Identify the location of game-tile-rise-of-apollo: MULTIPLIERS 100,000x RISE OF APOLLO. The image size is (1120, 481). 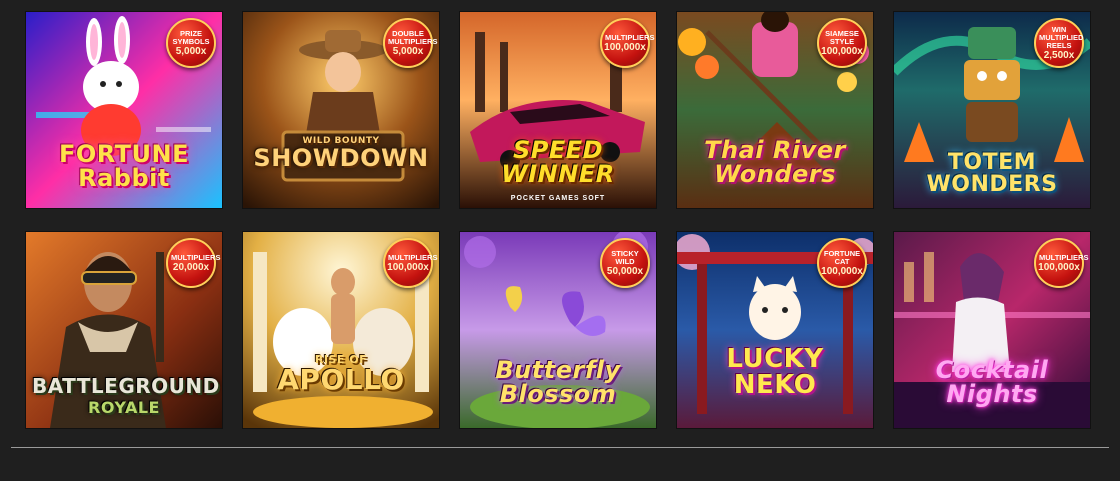
(341, 330).